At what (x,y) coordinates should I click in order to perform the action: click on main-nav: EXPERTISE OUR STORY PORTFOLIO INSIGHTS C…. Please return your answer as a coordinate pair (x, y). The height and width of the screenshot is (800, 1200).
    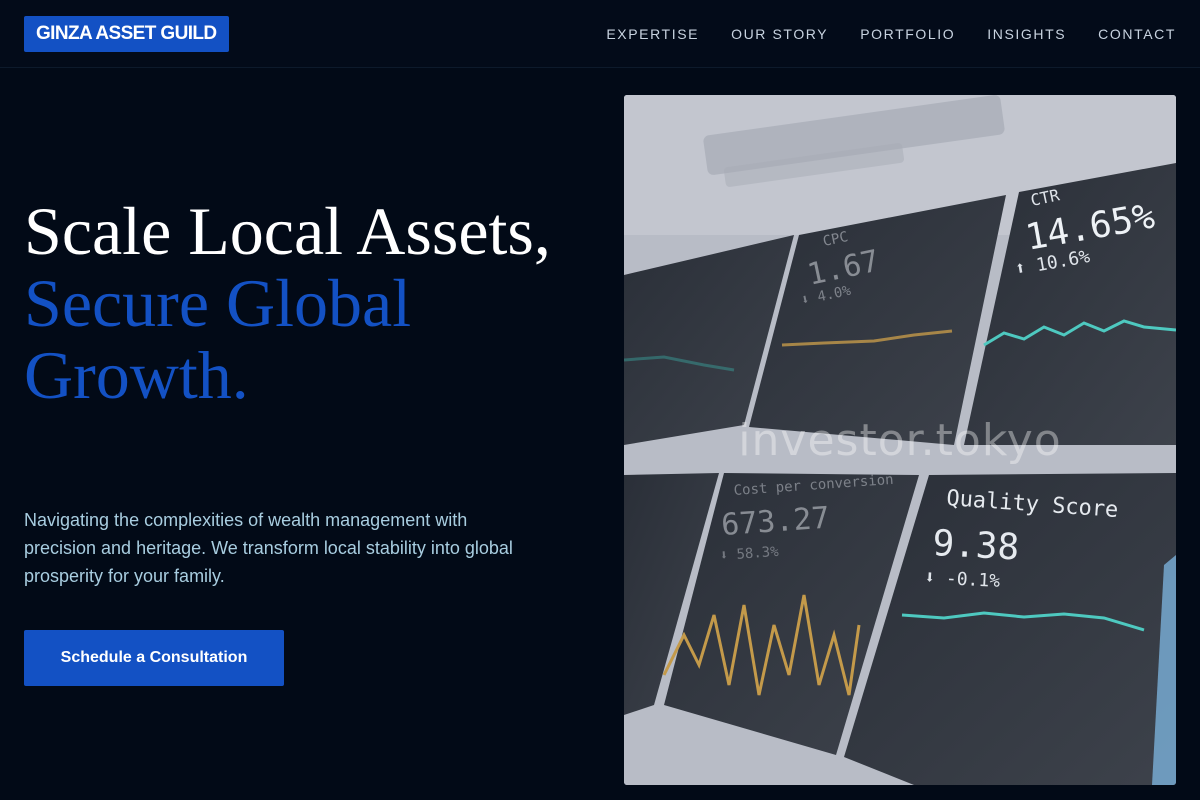
    Looking at the image, I should click on (891, 34).